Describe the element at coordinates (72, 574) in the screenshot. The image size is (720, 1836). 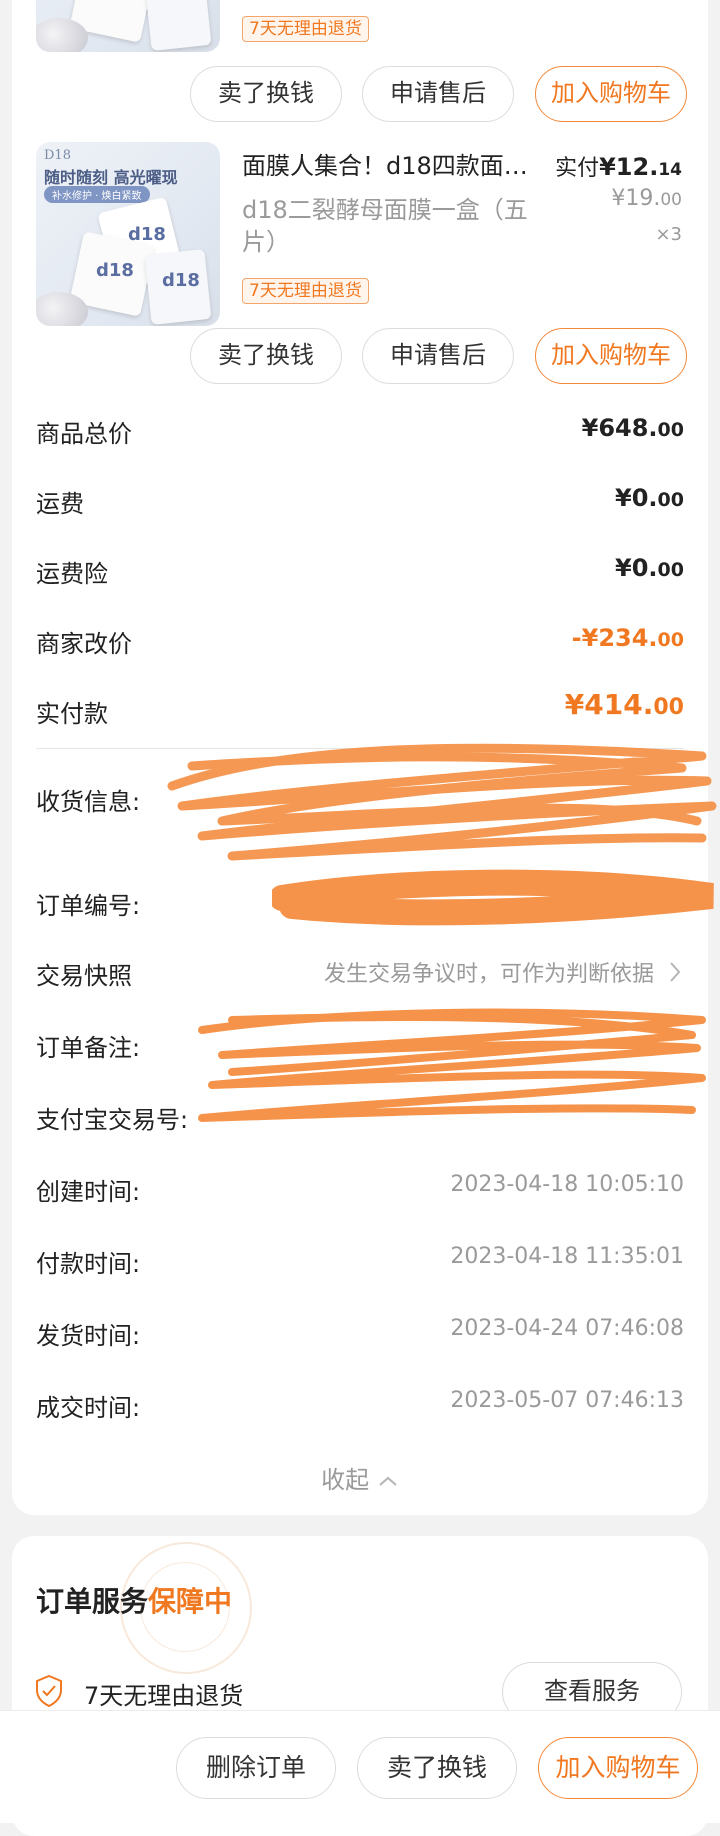
I see `shipping-insurance-label: 运费险` at that location.